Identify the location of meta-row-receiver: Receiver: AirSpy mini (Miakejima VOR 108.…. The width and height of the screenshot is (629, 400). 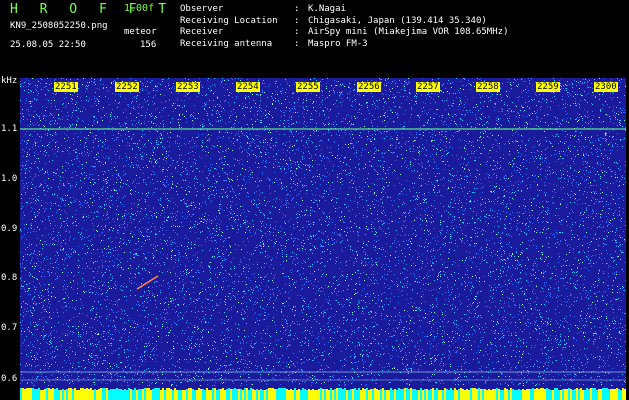
(344, 33).